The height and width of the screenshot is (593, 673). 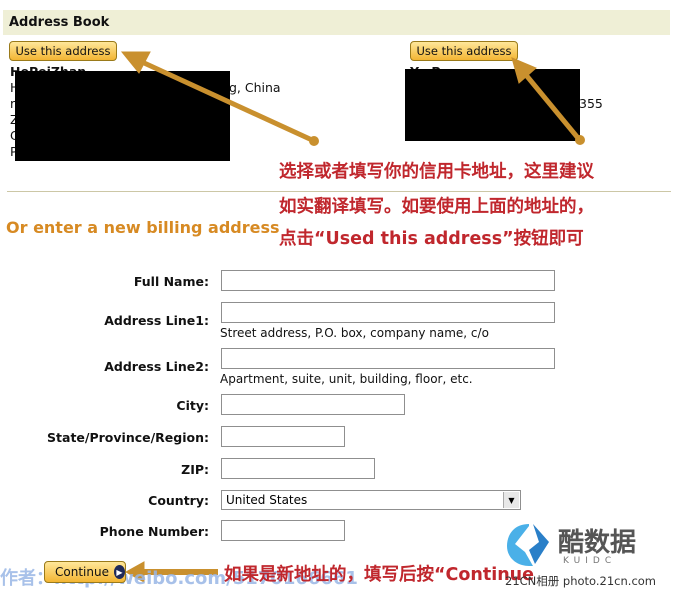 I want to click on footer-credit: 21CN相册 photo.21cn.com, so click(x=581, y=581).